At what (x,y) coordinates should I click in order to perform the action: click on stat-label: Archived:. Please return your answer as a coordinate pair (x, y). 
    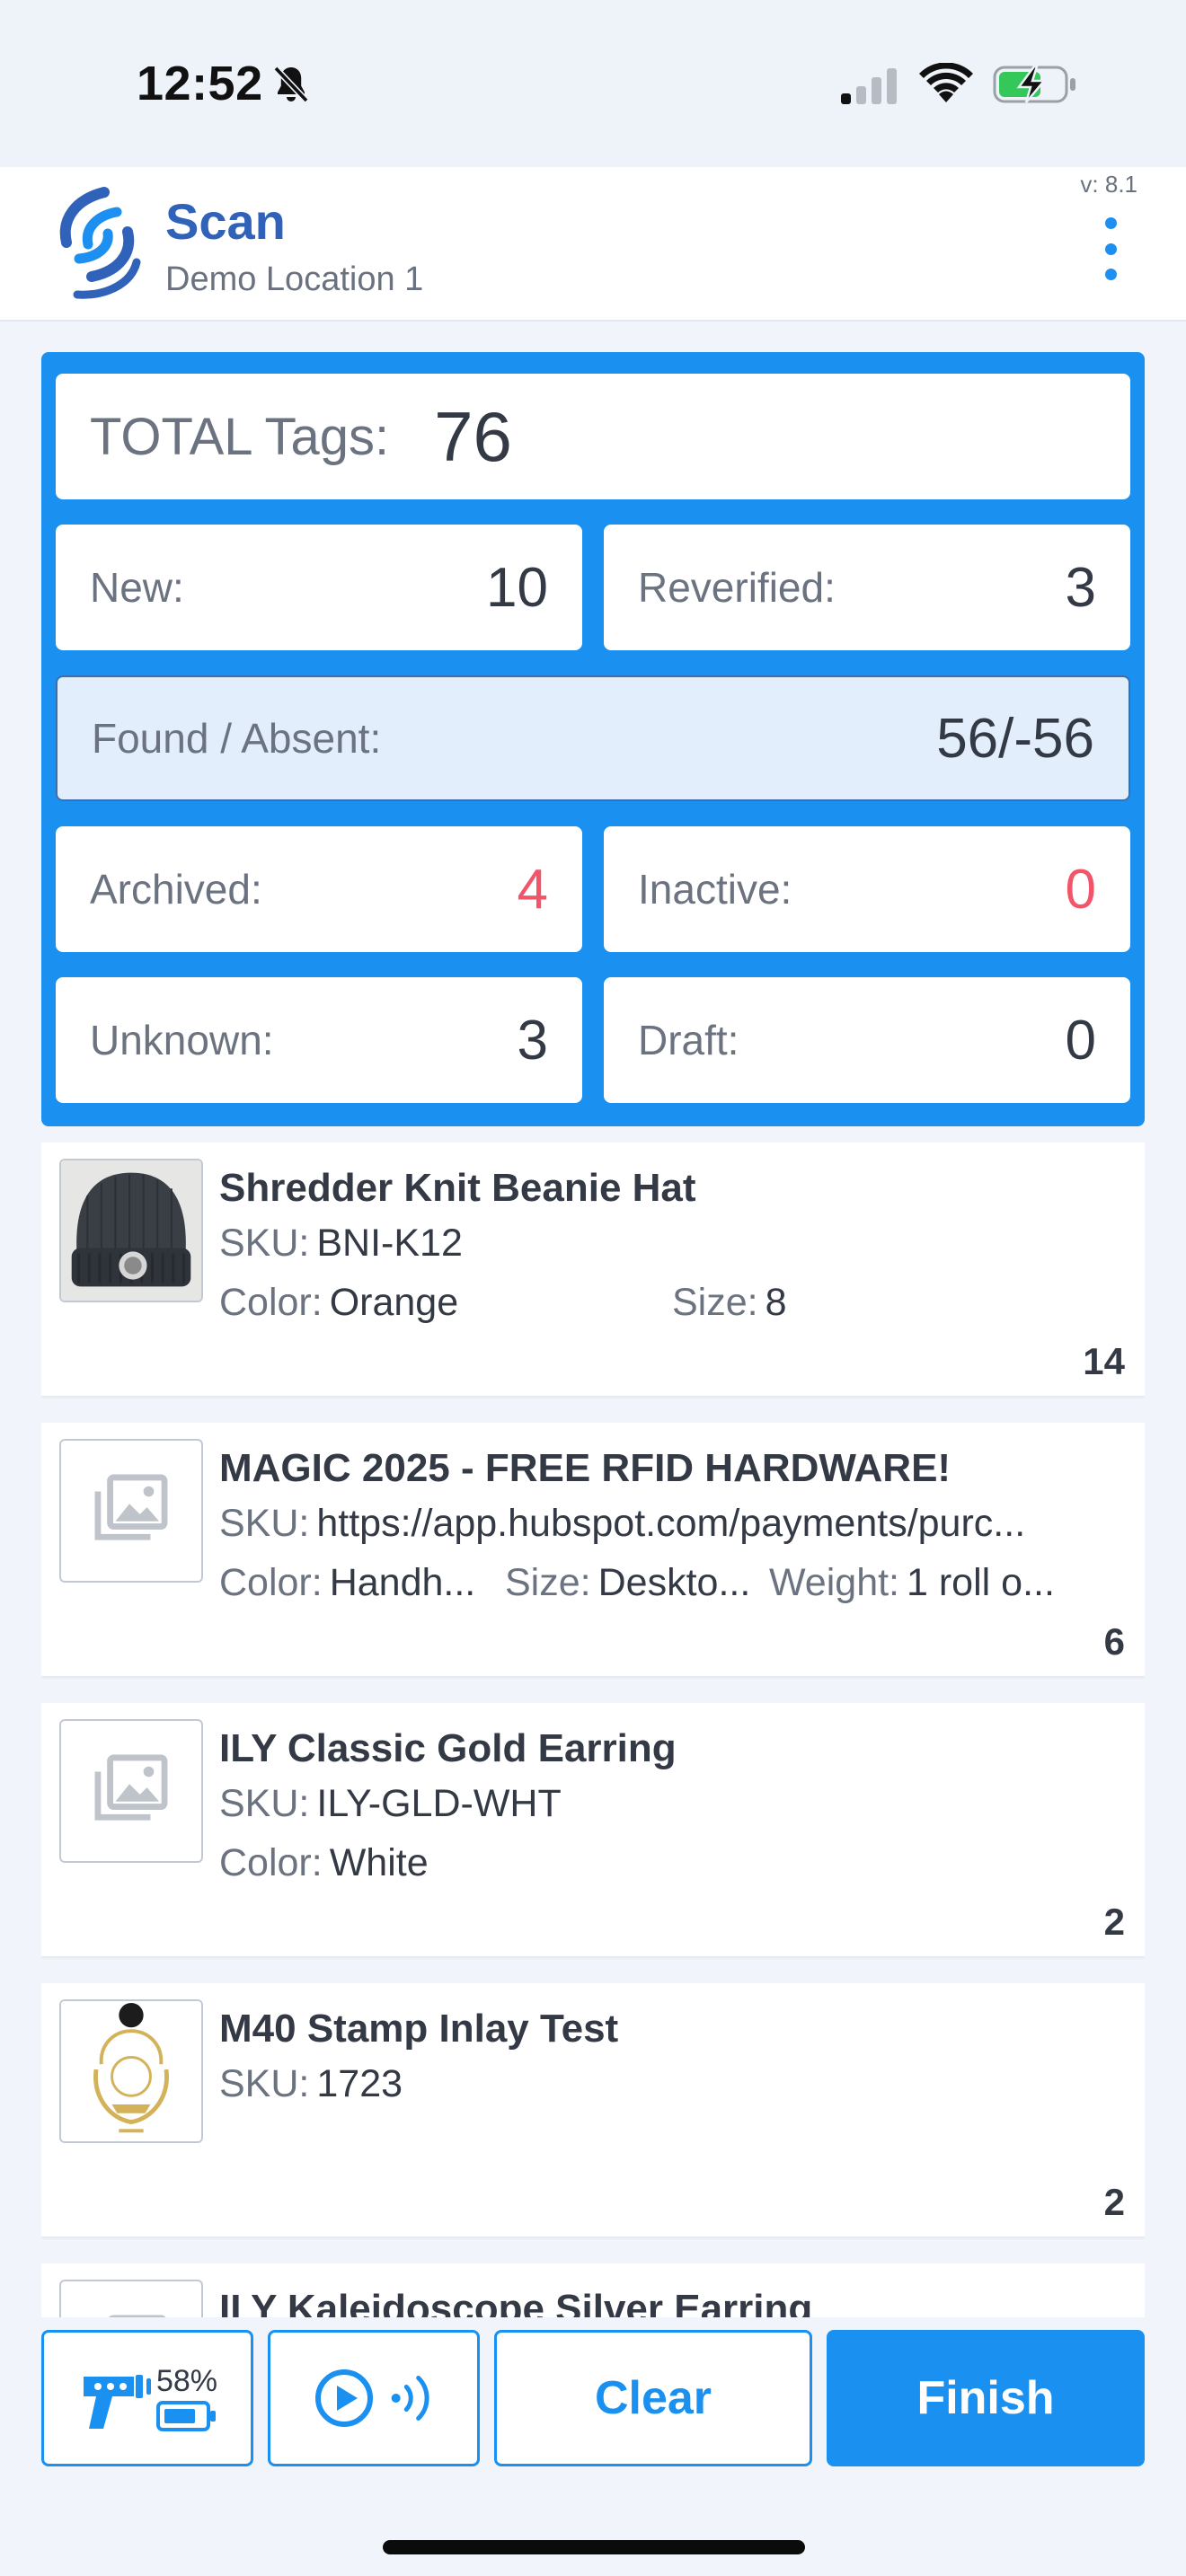
    Looking at the image, I should click on (176, 889).